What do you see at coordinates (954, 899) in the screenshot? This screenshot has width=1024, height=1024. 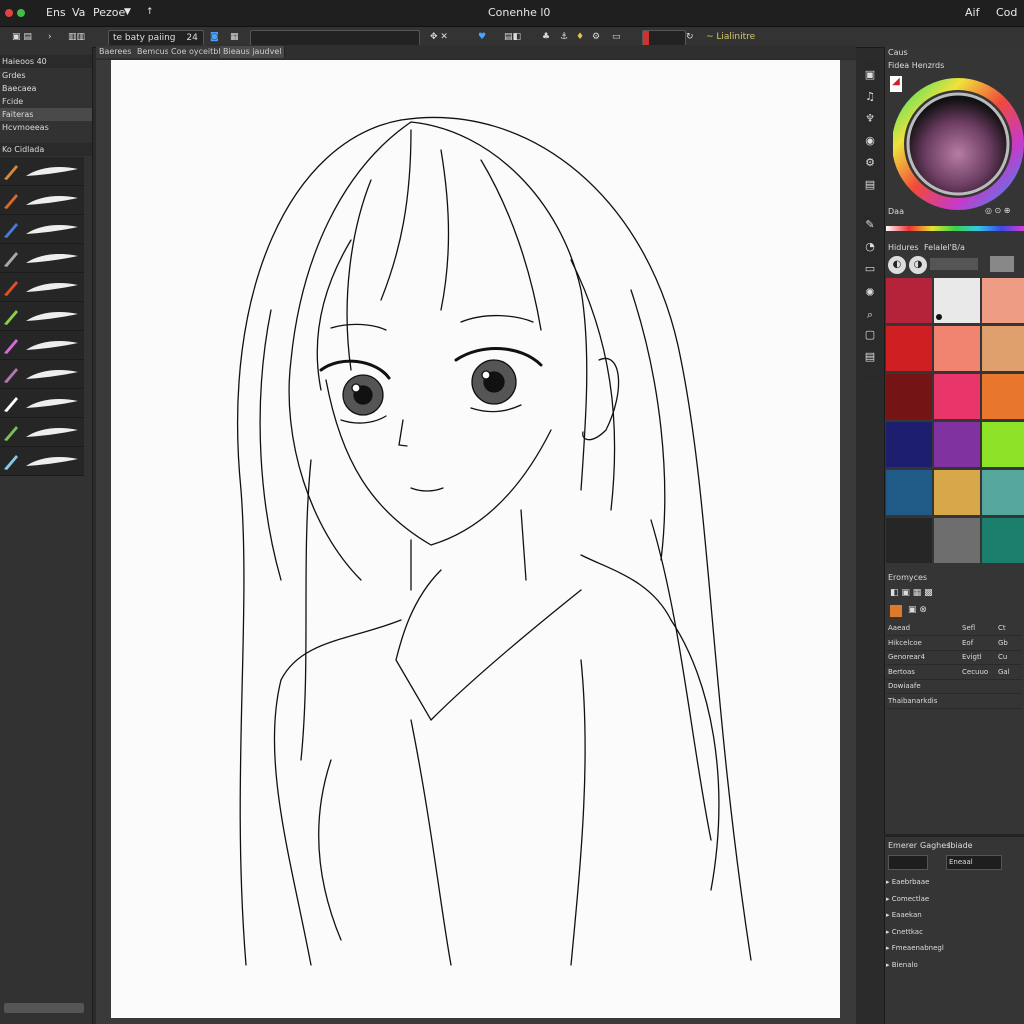 I see `bottom-list-item: ▸ Comectlae` at bounding box center [954, 899].